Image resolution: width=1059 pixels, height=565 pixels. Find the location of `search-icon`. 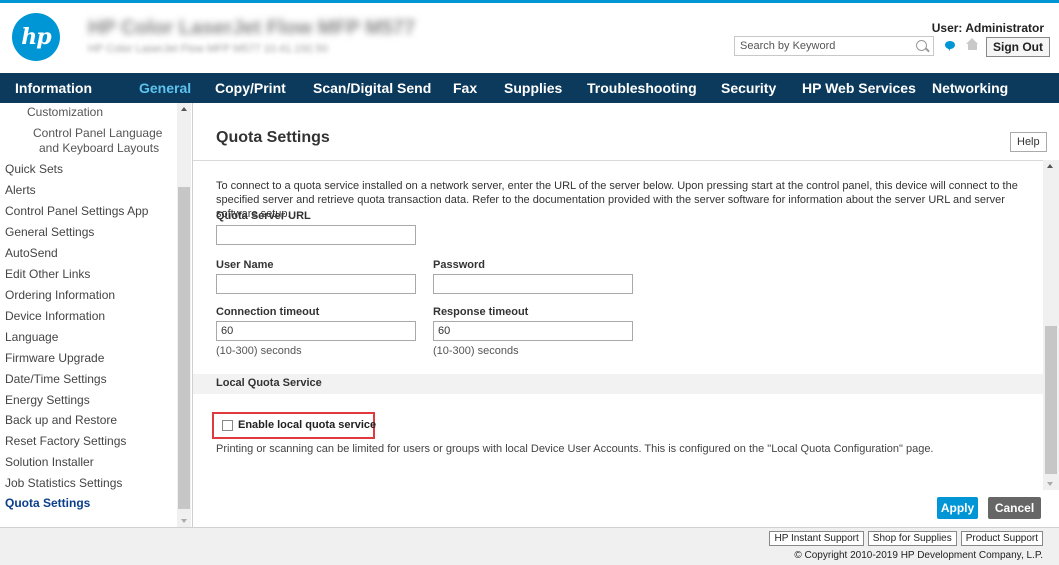

search-icon is located at coordinates (921, 45).